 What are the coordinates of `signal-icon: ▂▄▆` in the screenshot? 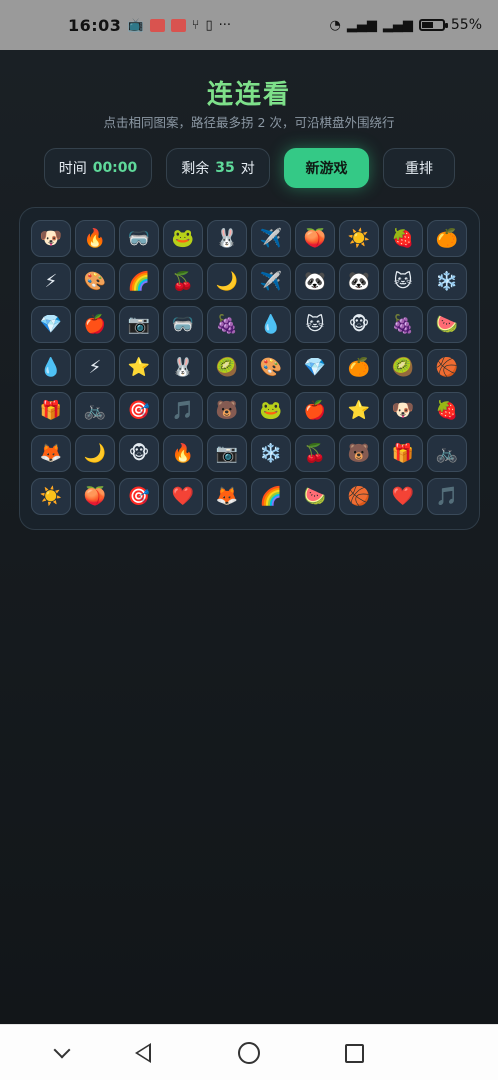 It's located at (361, 25).